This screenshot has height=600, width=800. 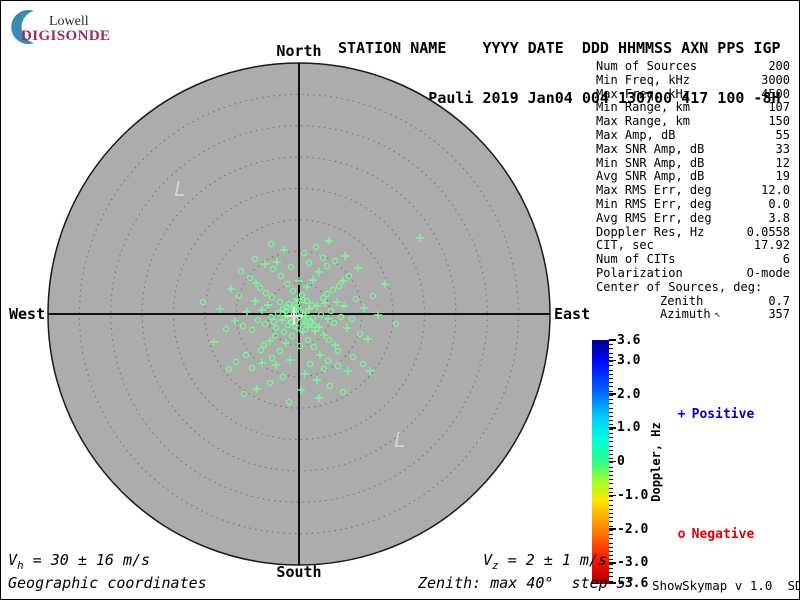 I want to click on zenith-range-note: Zenith: max 40° step 5°, so click(x=526, y=583).